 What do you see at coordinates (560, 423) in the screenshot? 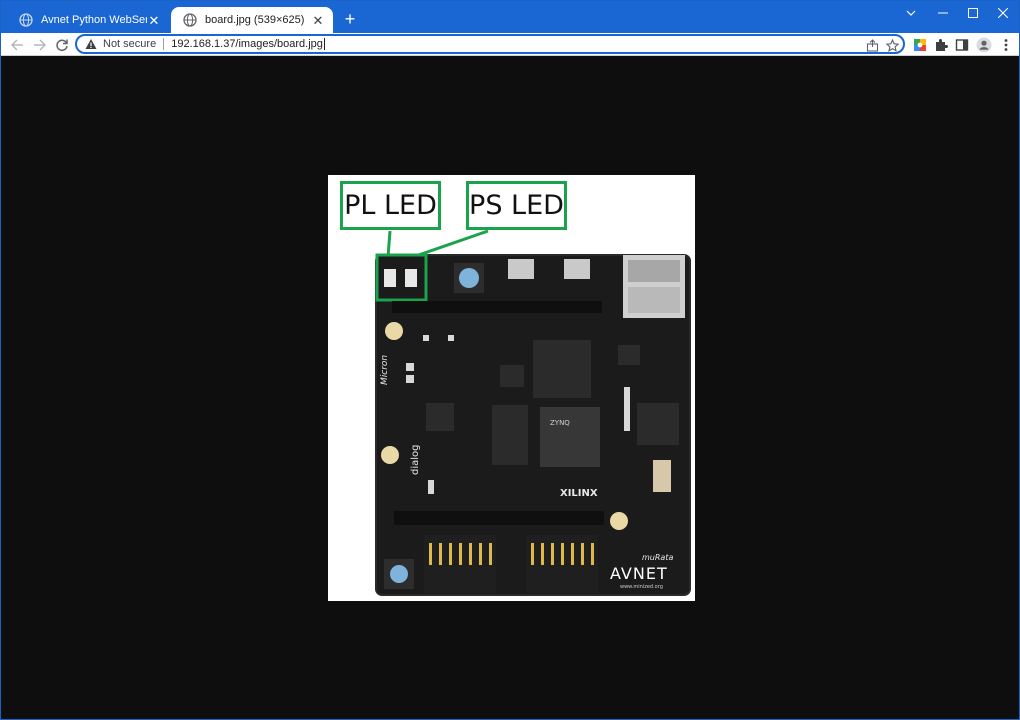
I see `board-label-zynq: ZYNQ` at bounding box center [560, 423].